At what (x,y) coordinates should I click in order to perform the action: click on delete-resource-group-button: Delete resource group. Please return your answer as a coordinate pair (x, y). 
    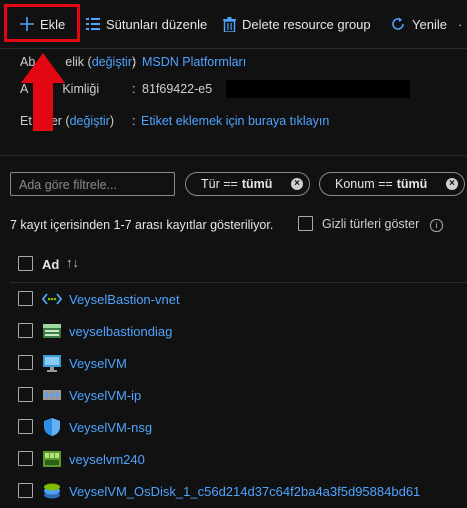
    Looking at the image, I should click on (297, 24).